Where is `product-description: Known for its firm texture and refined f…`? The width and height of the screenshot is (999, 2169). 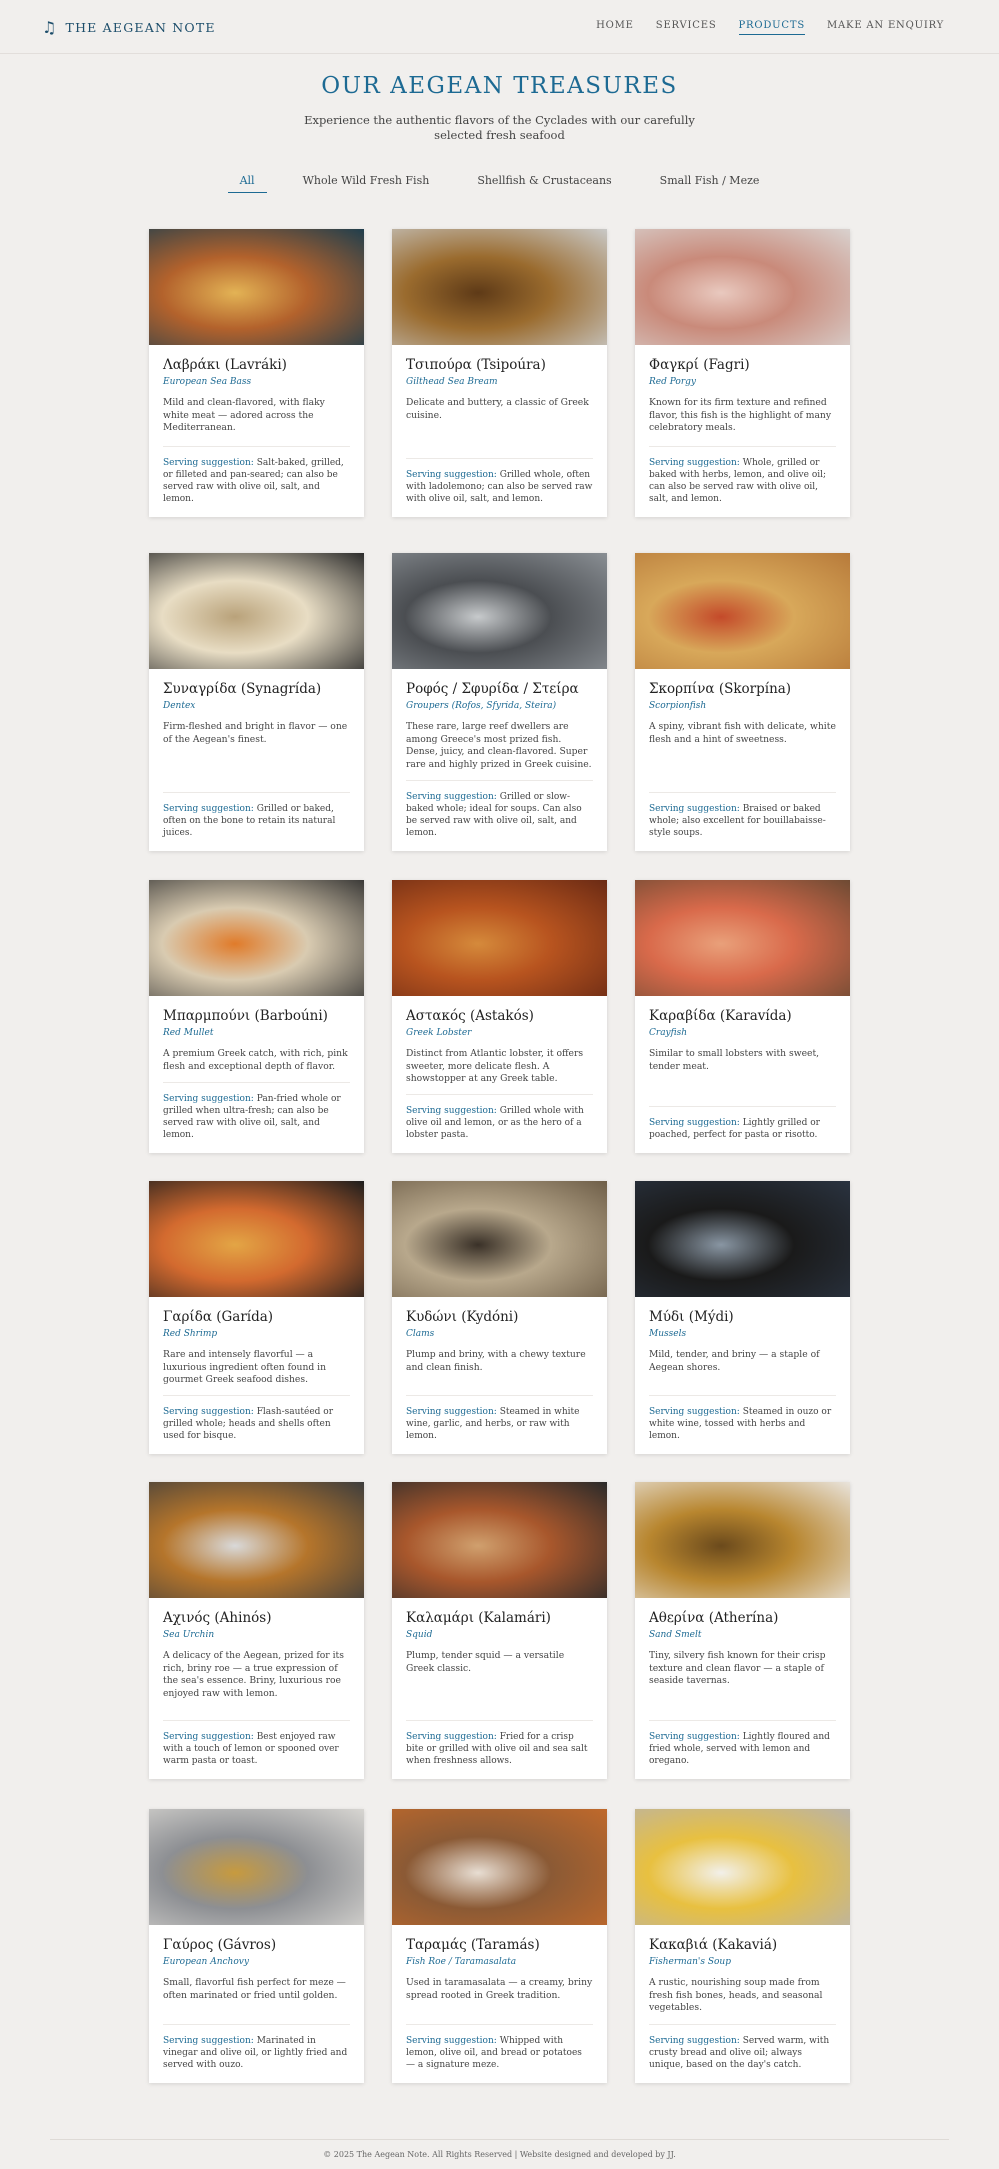 product-description: Known for its firm texture and refined f… is located at coordinates (740, 415).